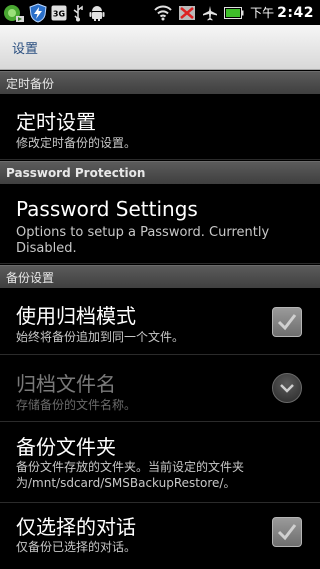  I want to click on pref-title: 备份文件夹, so click(66, 447).